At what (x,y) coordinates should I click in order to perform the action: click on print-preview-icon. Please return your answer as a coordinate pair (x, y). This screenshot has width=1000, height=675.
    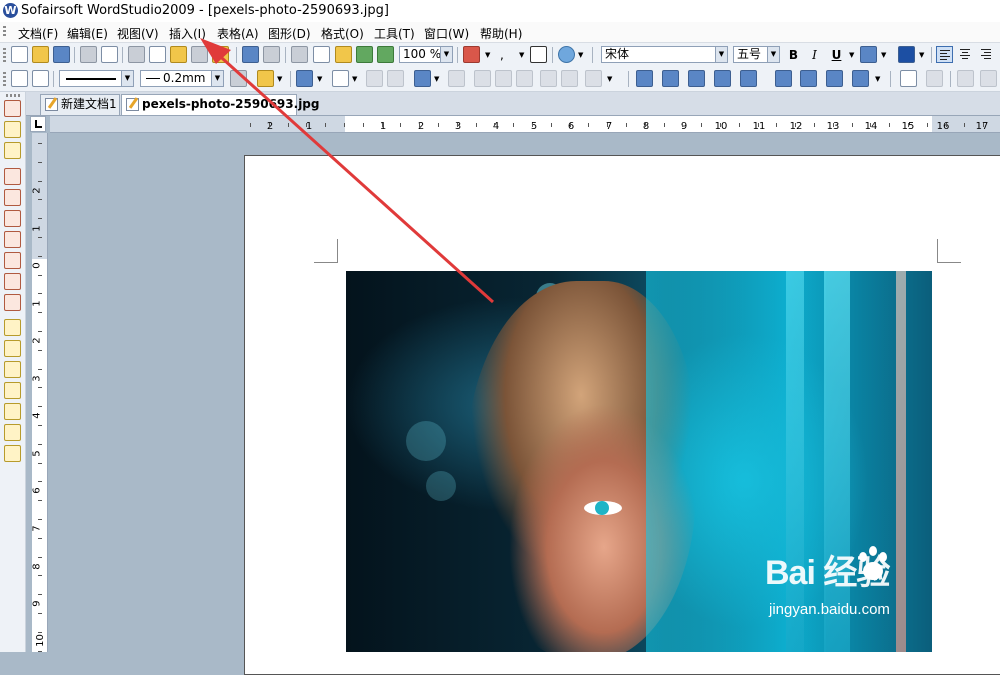
    Looking at the image, I should click on (109, 54).